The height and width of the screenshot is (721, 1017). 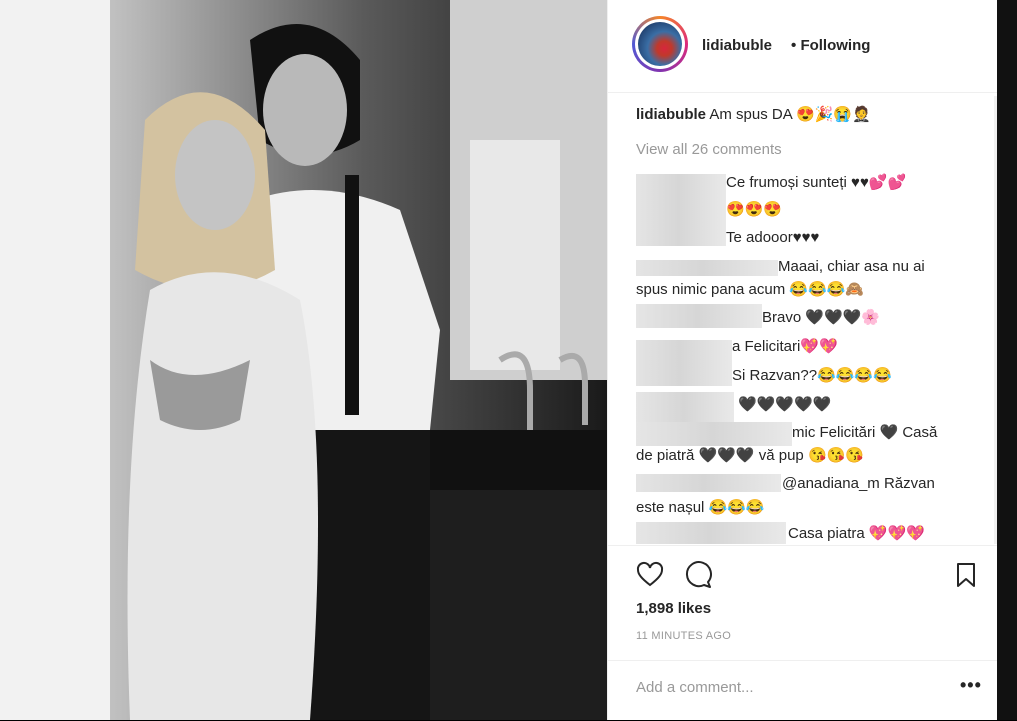 I want to click on add-comment-bar: Add a comment... •••, so click(x=803, y=690).